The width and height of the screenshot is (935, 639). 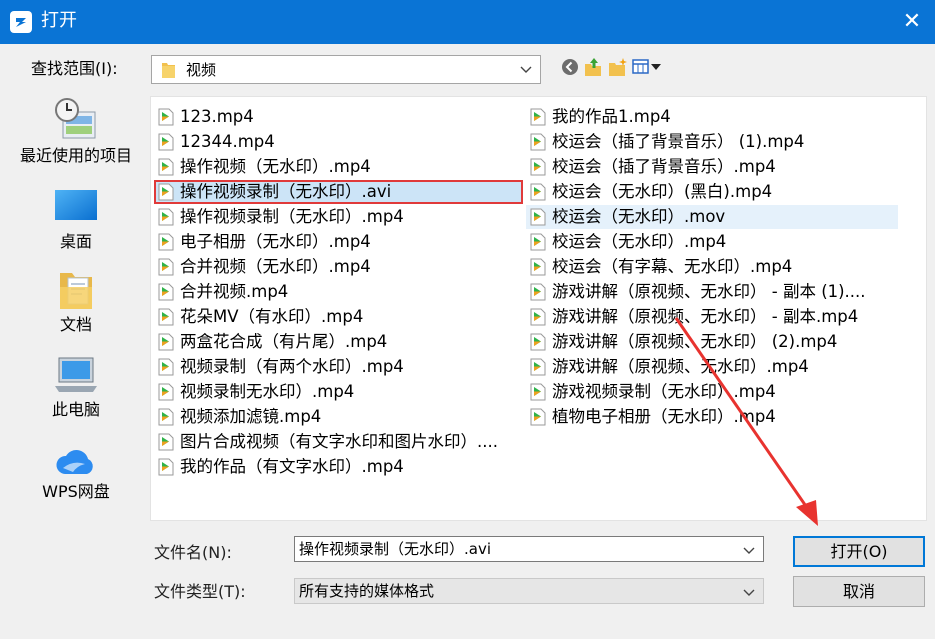 I want to click on place-recent-items: 最近使用的项目, so click(x=76, y=131).